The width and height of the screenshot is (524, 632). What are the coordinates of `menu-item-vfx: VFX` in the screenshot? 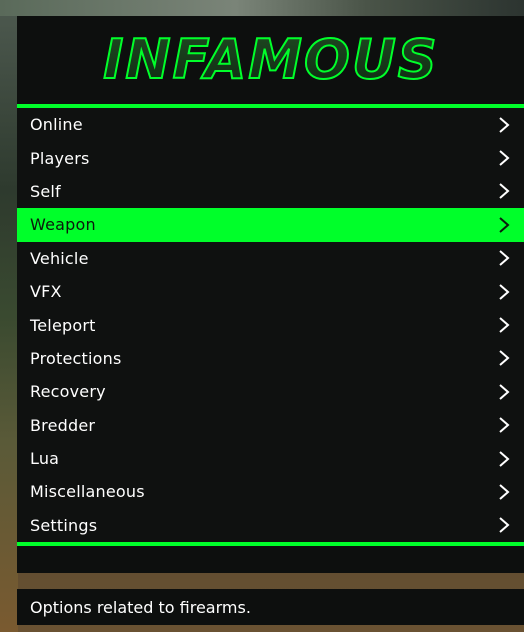 It's located at (270, 291).